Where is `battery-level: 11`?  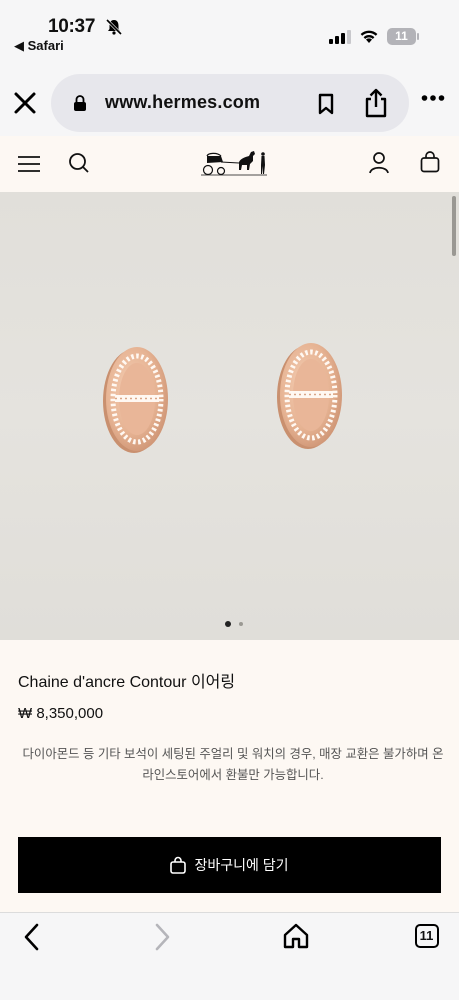 battery-level: 11 is located at coordinates (401, 36).